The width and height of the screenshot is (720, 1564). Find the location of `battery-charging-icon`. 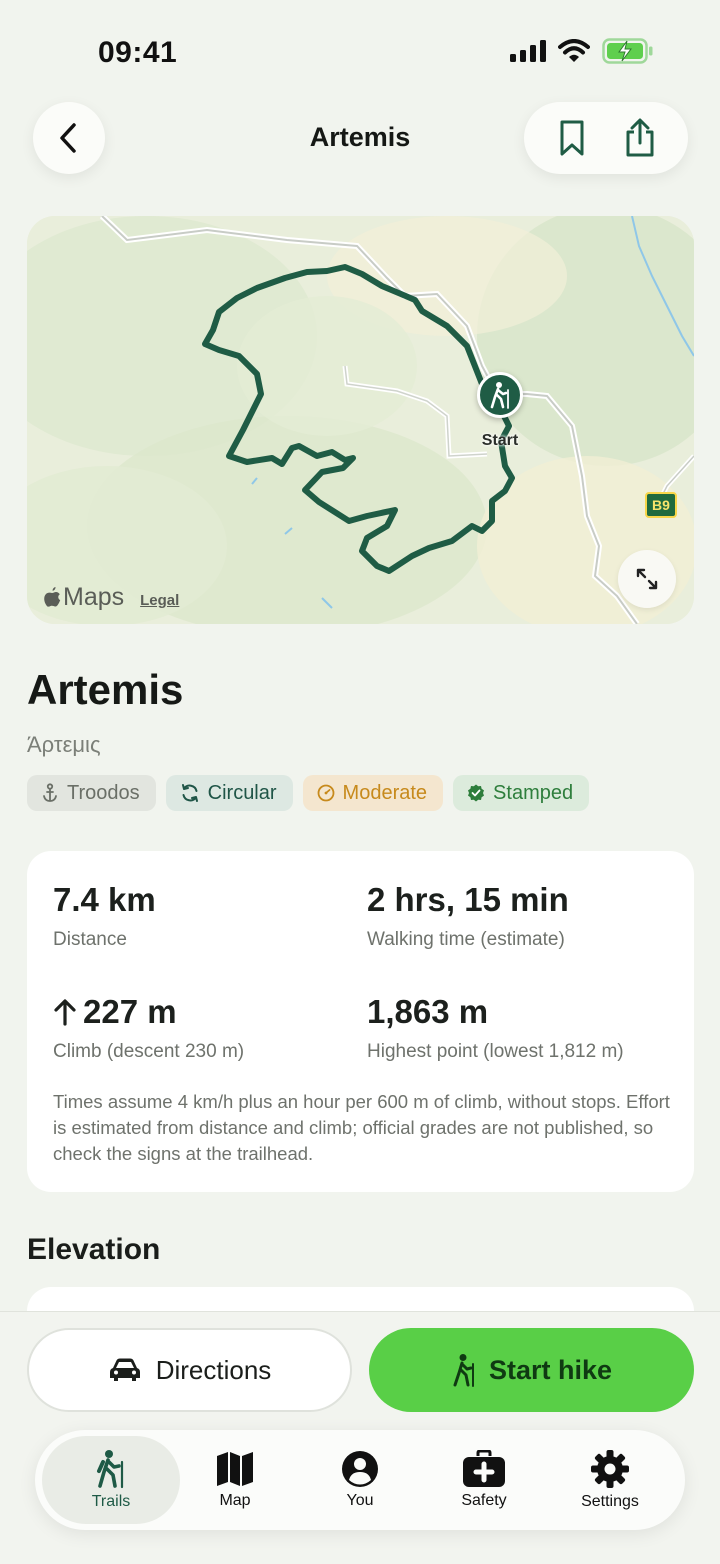

battery-charging-icon is located at coordinates (627, 51).